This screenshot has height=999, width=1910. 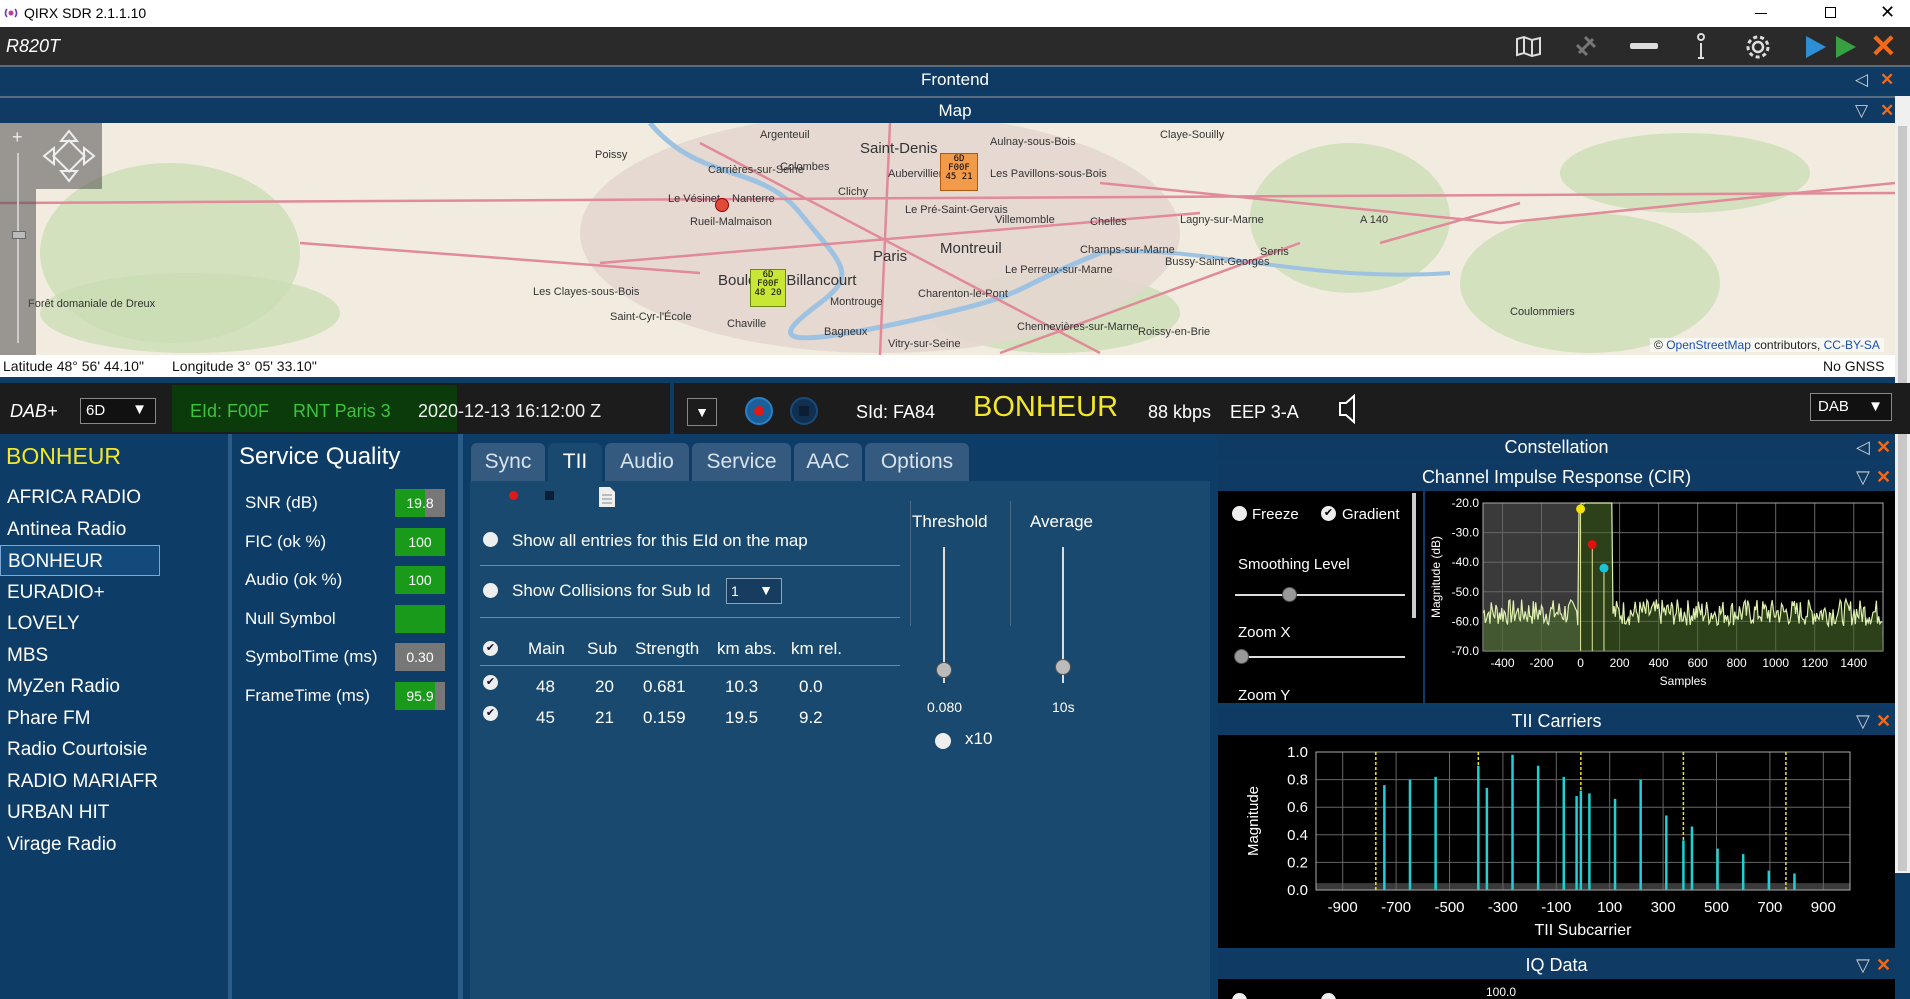 I want to click on iq-data-header: IQ Data ▽ ✕, so click(x=1556, y=965).